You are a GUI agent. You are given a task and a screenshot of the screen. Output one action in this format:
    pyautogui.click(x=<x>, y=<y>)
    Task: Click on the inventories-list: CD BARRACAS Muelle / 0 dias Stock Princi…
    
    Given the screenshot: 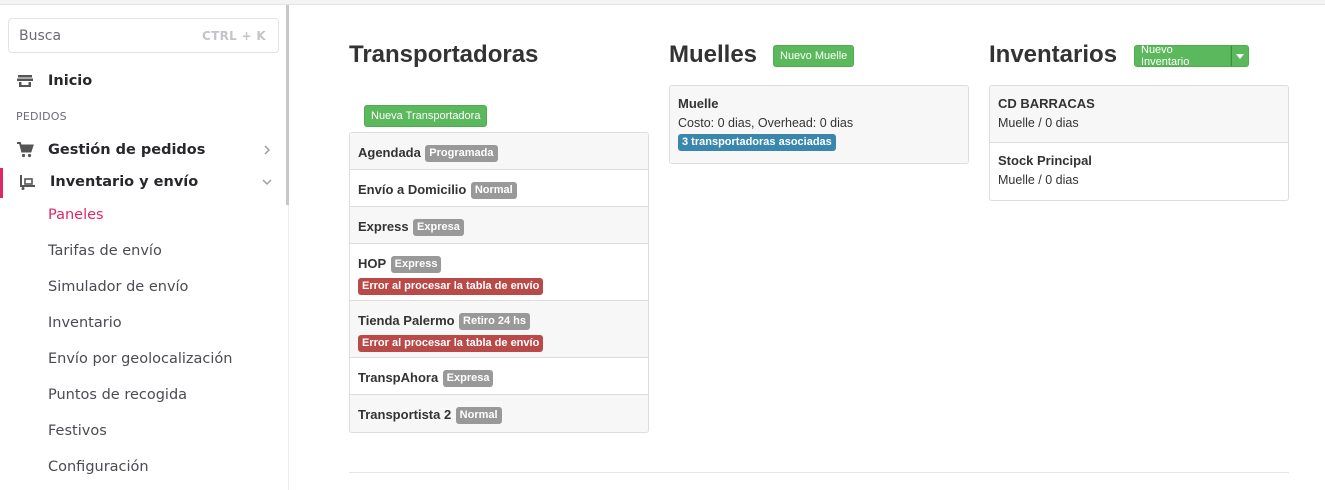 What is the action you would take?
    pyautogui.click(x=1139, y=143)
    